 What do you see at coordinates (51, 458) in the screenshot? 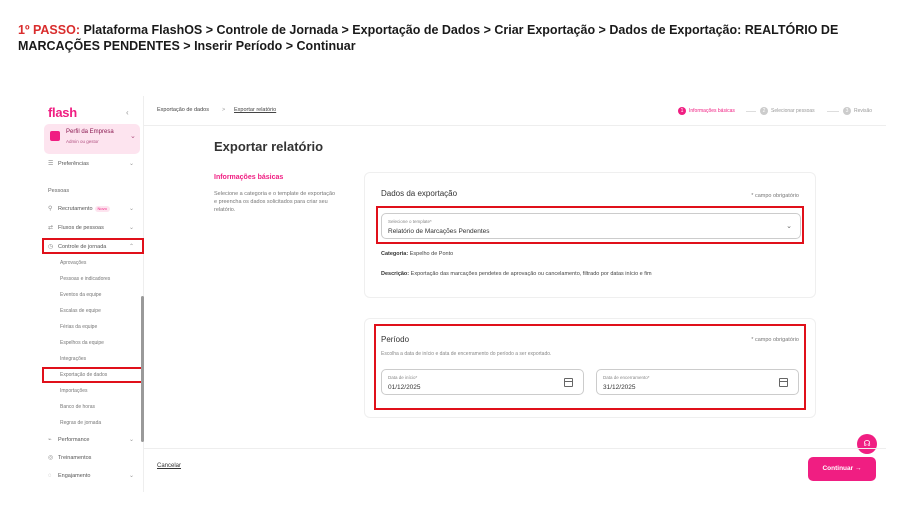
I see `training-icon: ◎` at bounding box center [51, 458].